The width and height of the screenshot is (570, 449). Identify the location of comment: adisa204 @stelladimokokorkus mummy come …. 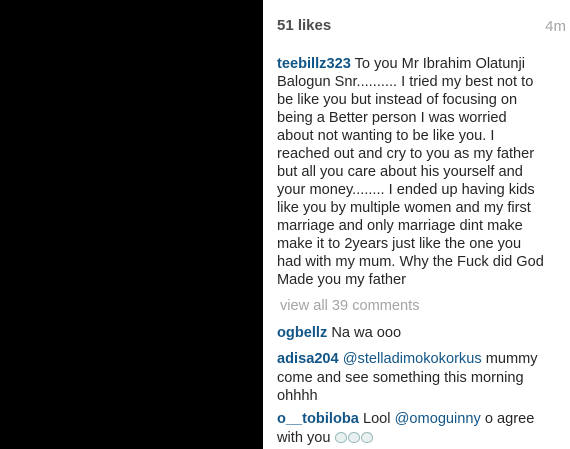
(420, 378).